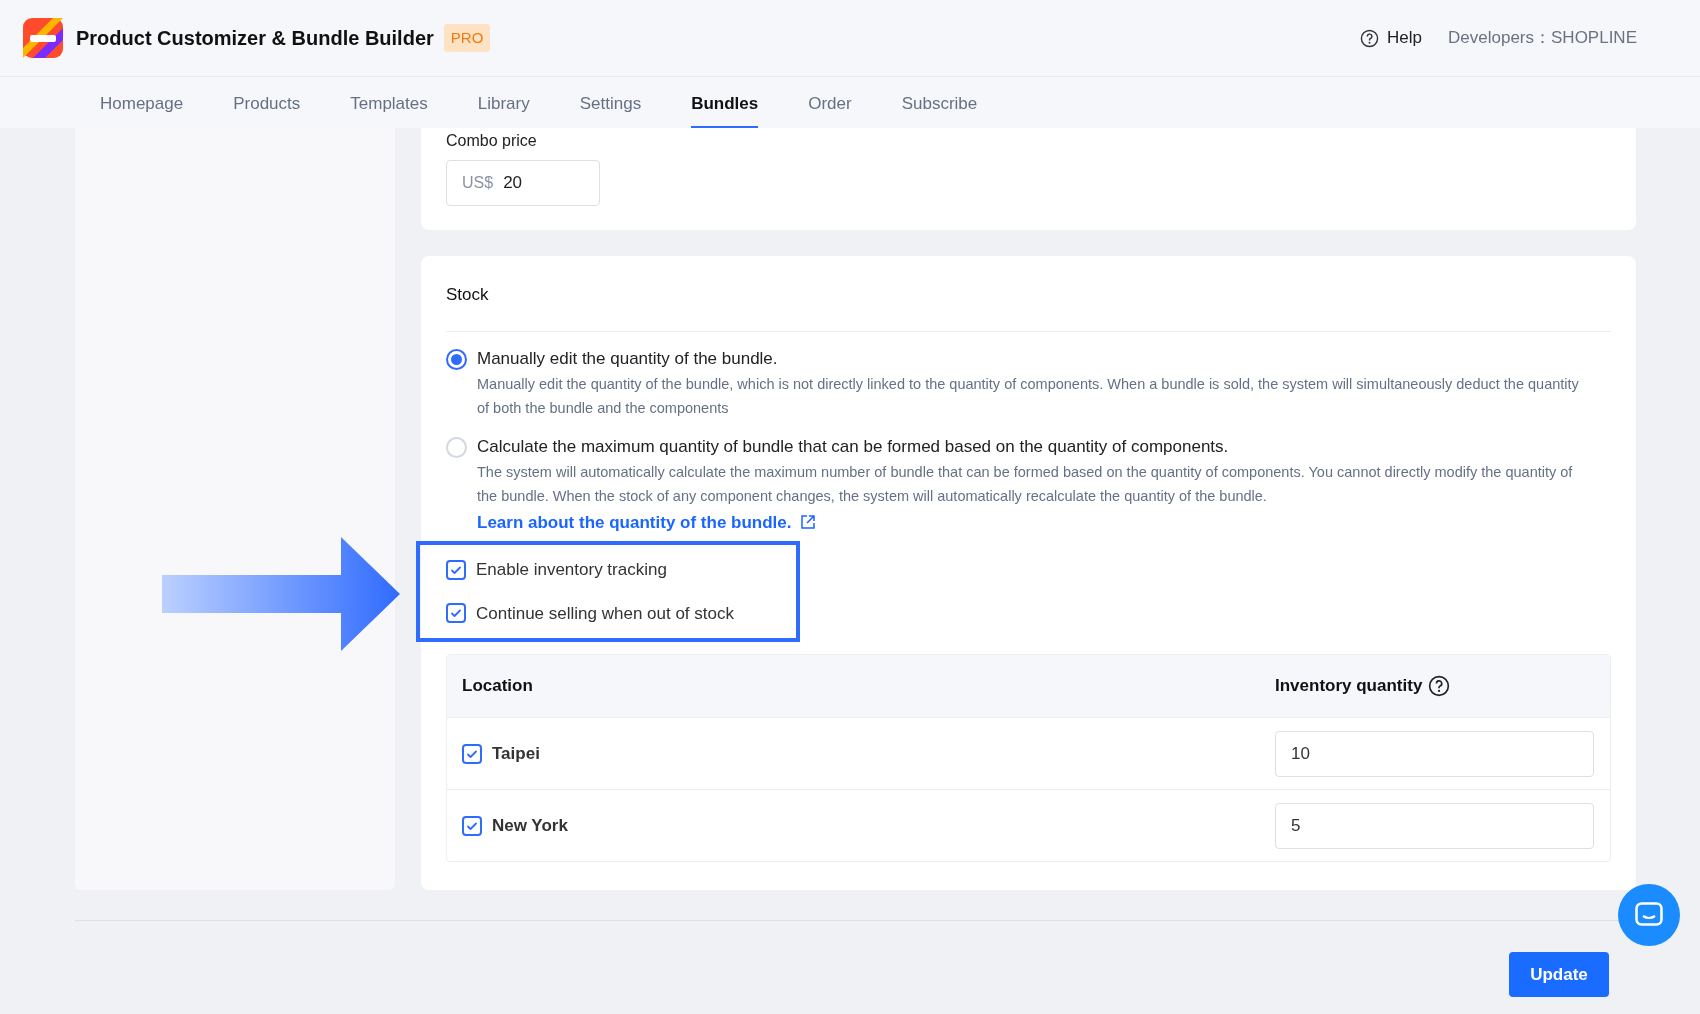  What do you see at coordinates (1559, 974) in the screenshot?
I see `update-button: Update` at bounding box center [1559, 974].